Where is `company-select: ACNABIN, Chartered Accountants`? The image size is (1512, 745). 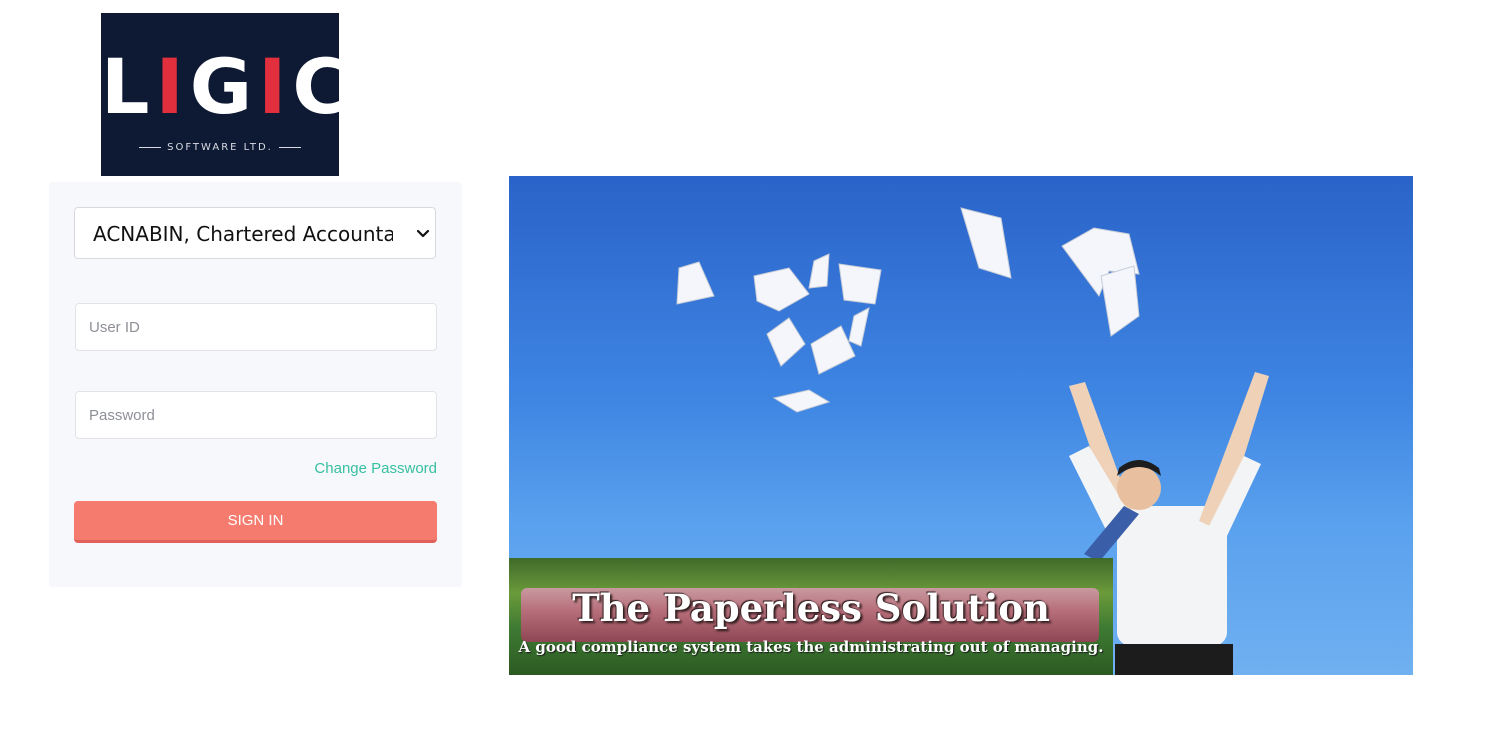
company-select: ACNABIN, Chartered Accountants is located at coordinates (255, 233).